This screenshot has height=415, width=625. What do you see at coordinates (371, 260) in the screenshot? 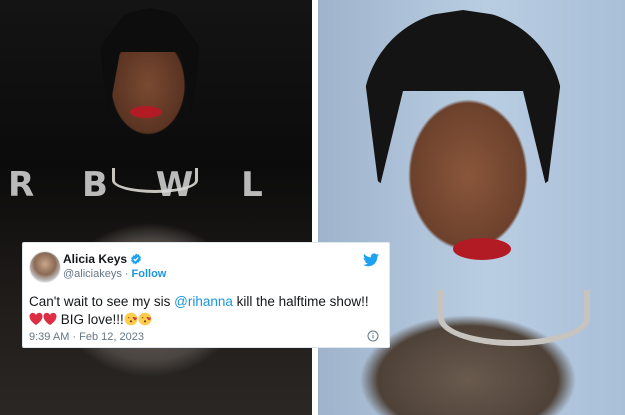
I see `twitter-bird-icon` at bounding box center [371, 260].